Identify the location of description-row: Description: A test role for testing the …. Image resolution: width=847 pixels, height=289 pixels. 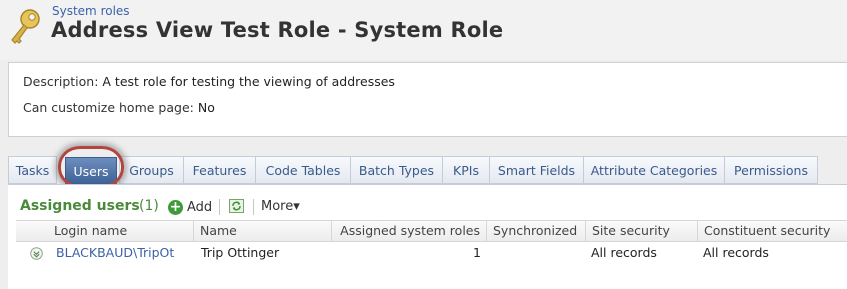
(209, 81).